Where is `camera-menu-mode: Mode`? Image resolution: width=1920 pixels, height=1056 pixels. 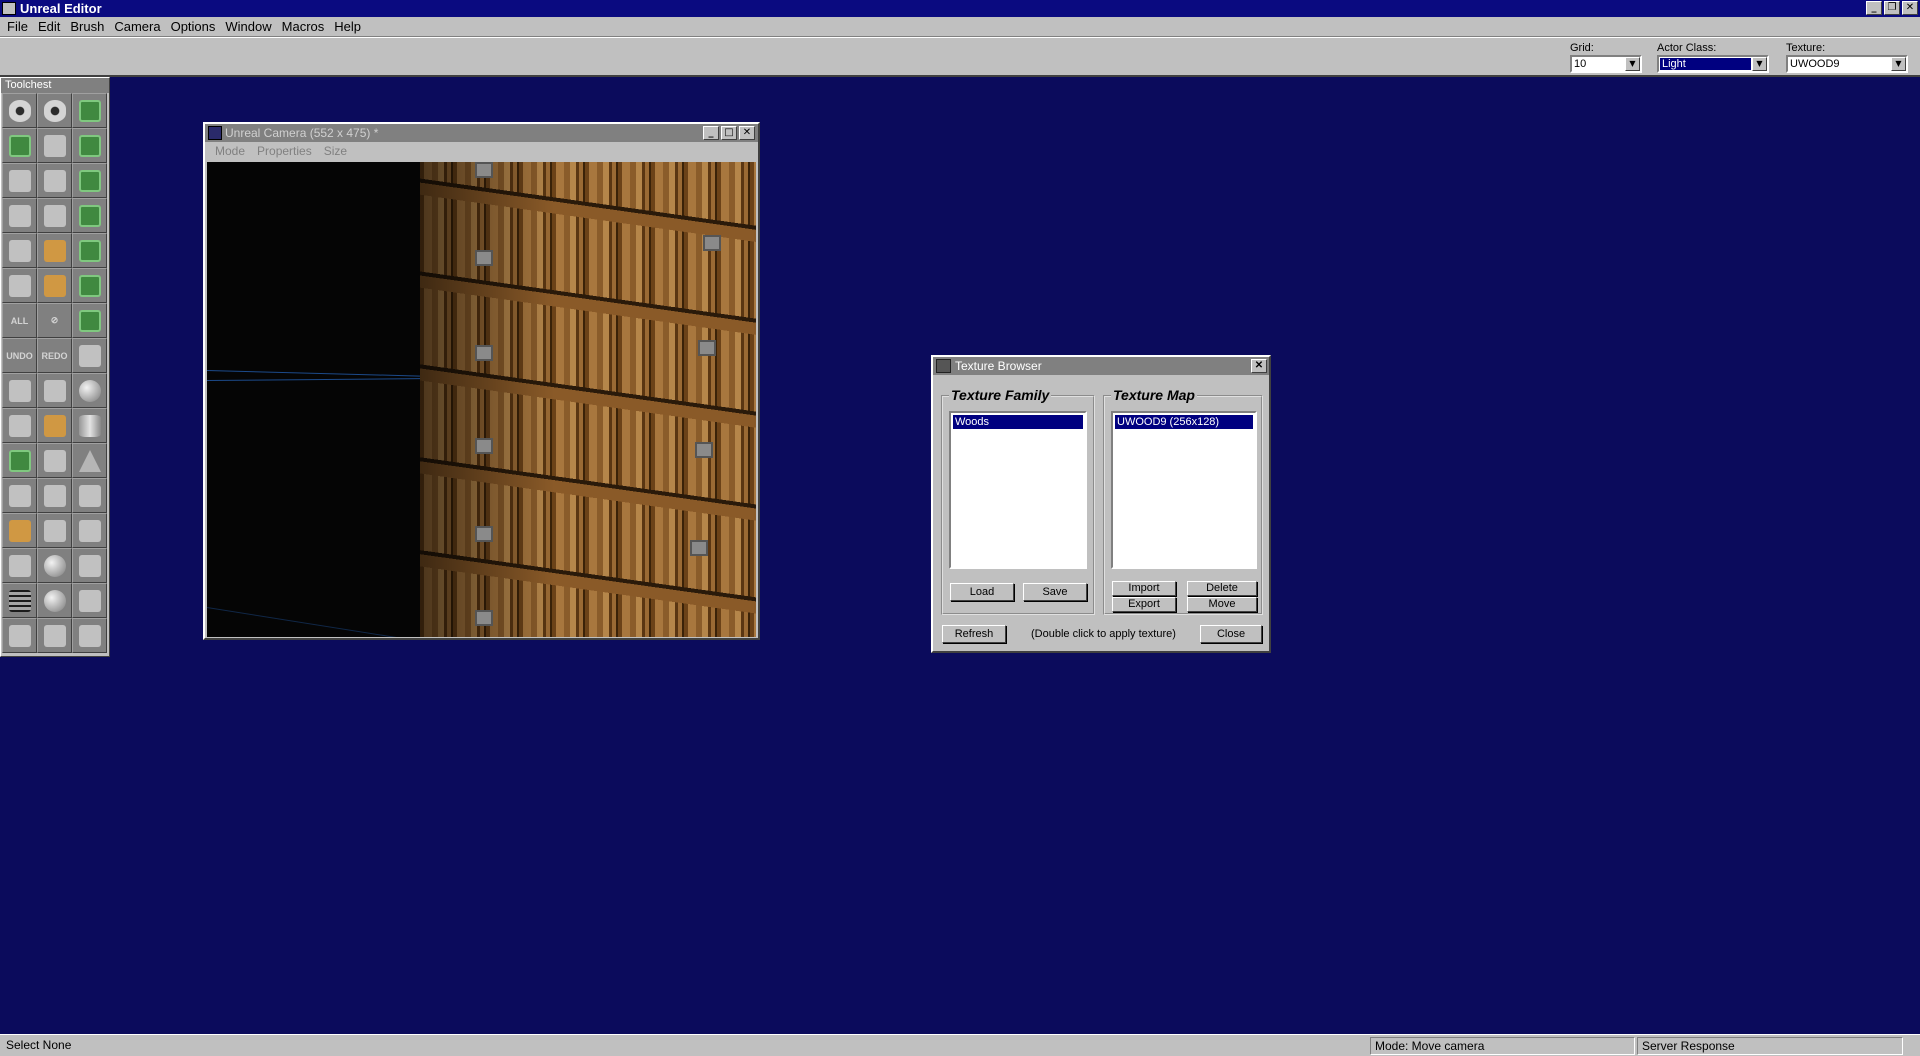 camera-menu-mode: Mode is located at coordinates (230, 151).